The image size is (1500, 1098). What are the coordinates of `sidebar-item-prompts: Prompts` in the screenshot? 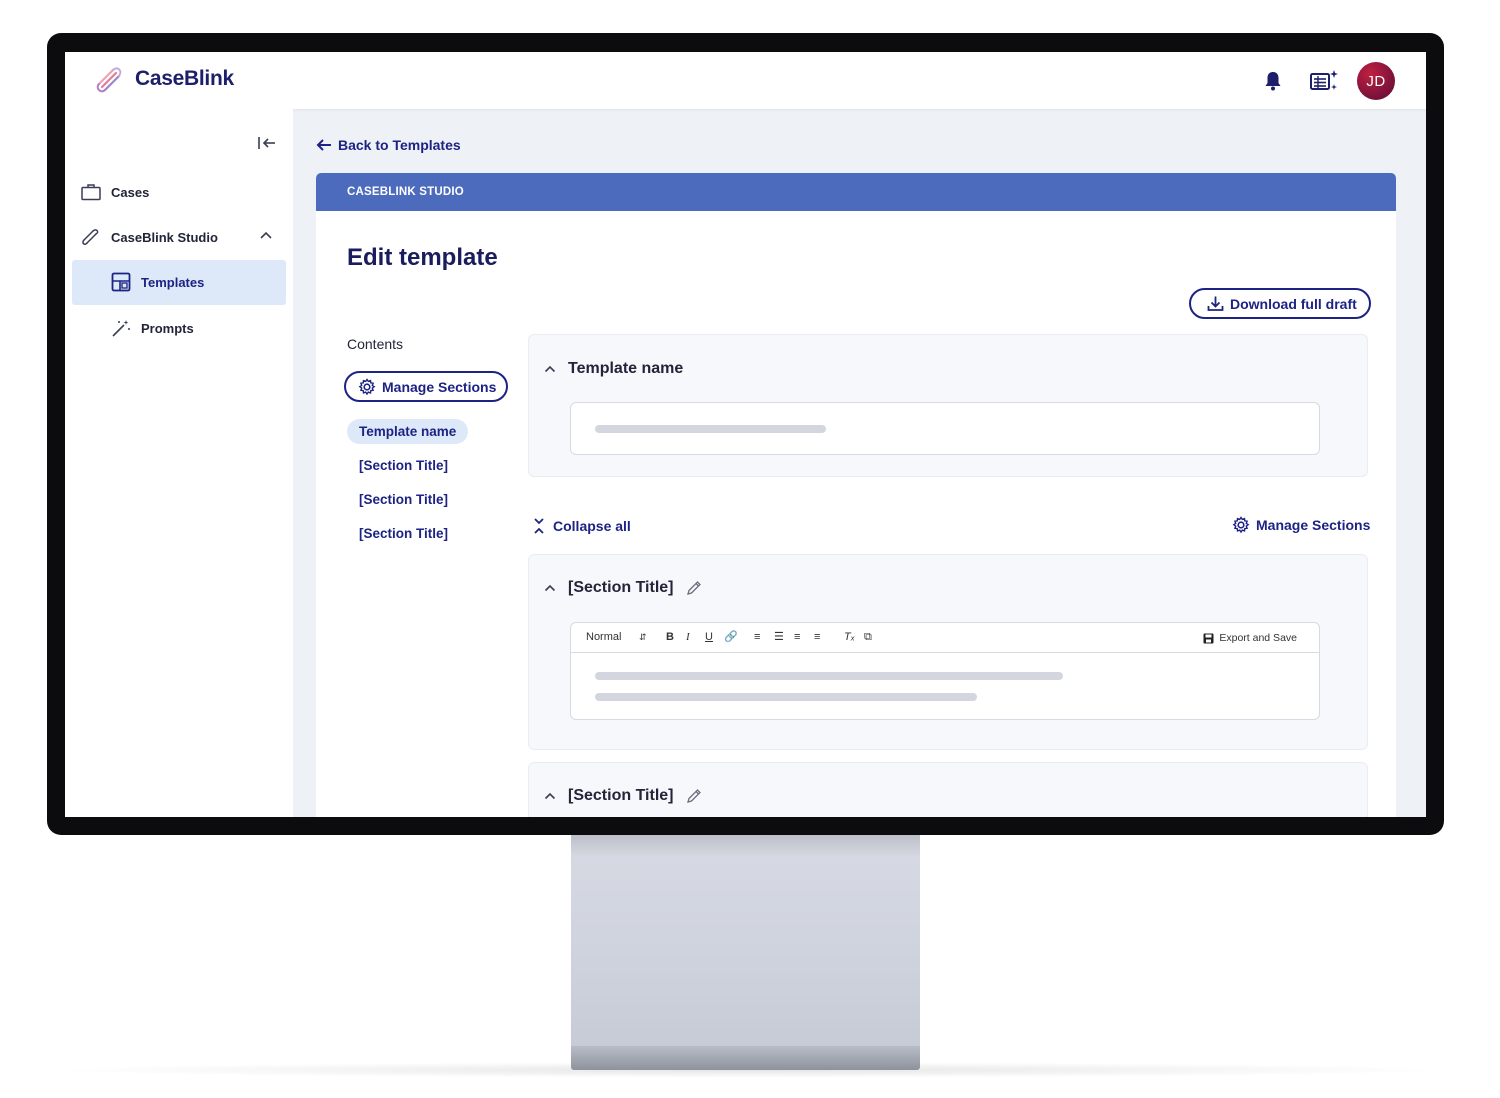 It's located at (152, 328).